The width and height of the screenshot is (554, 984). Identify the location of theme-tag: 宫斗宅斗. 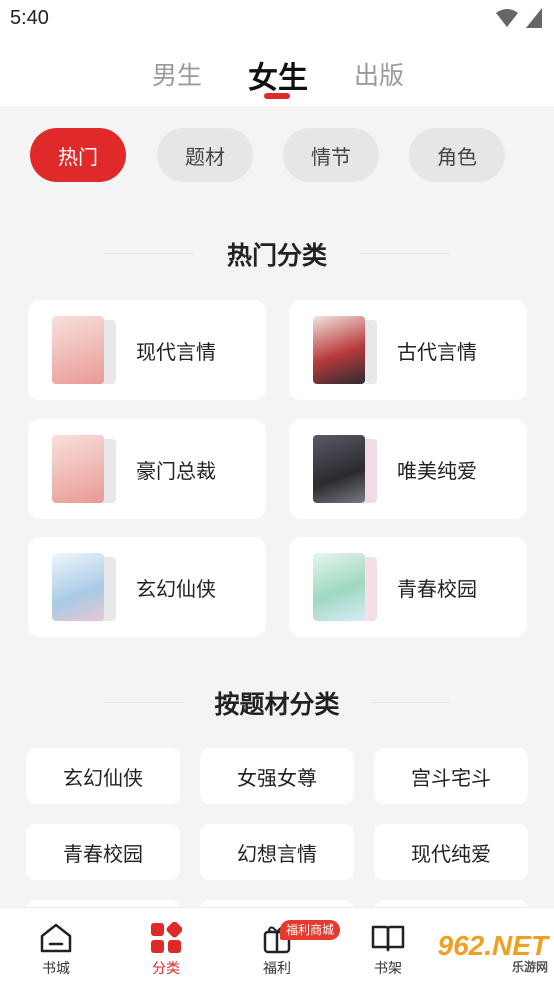
(451, 776).